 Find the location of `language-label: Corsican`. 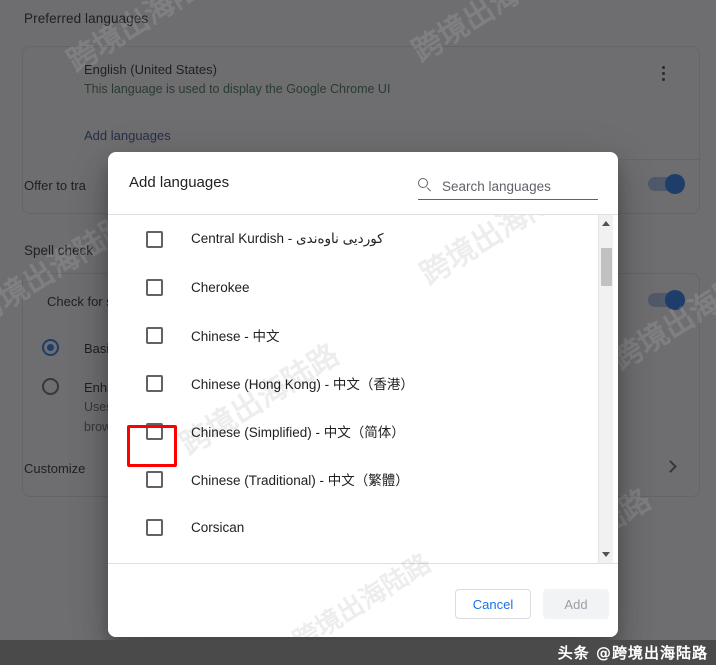

language-label: Corsican is located at coordinates (218, 527).